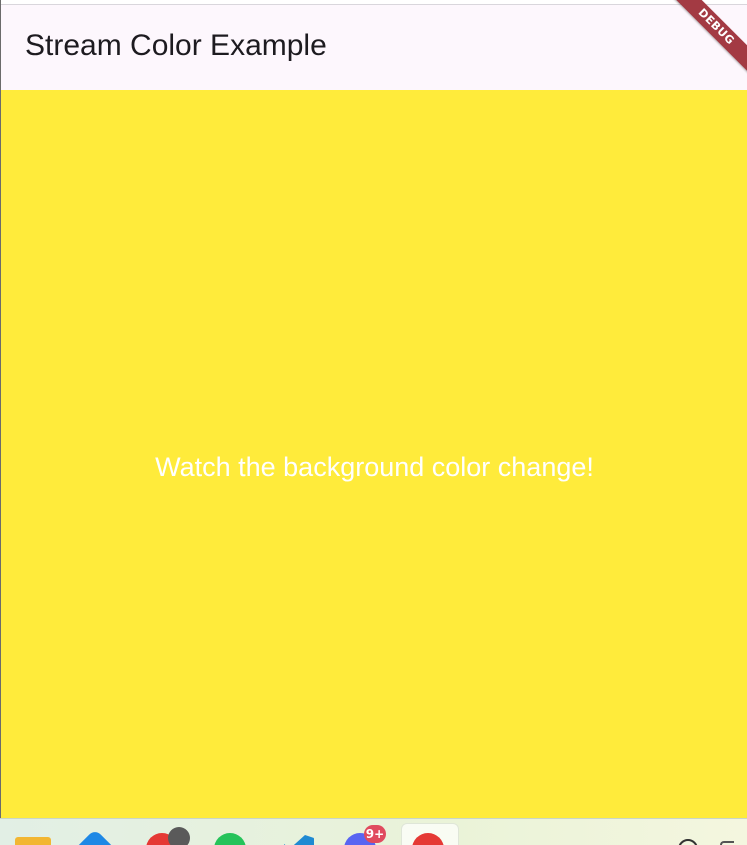 Image resolution: width=747 pixels, height=845 pixels. I want to click on color-change-message: Watch the background color change!, so click(374, 467).